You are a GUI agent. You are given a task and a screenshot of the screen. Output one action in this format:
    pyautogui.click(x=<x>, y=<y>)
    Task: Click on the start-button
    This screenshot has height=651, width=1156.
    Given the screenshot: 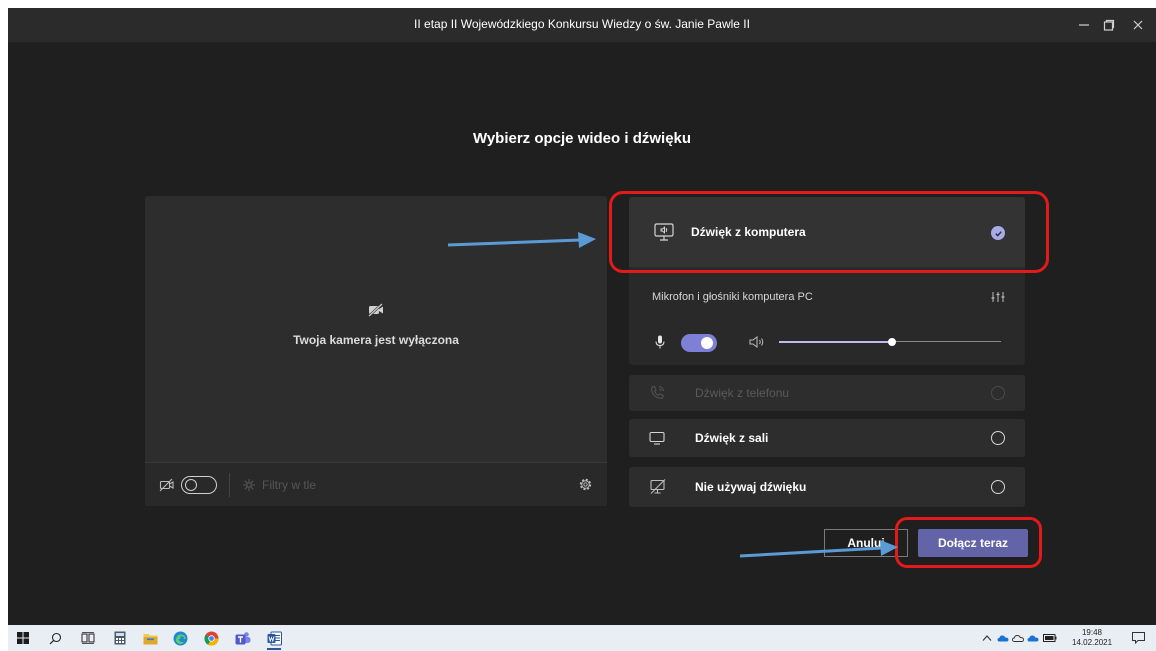 What is the action you would take?
    pyautogui.click(x=23, y=638)
    